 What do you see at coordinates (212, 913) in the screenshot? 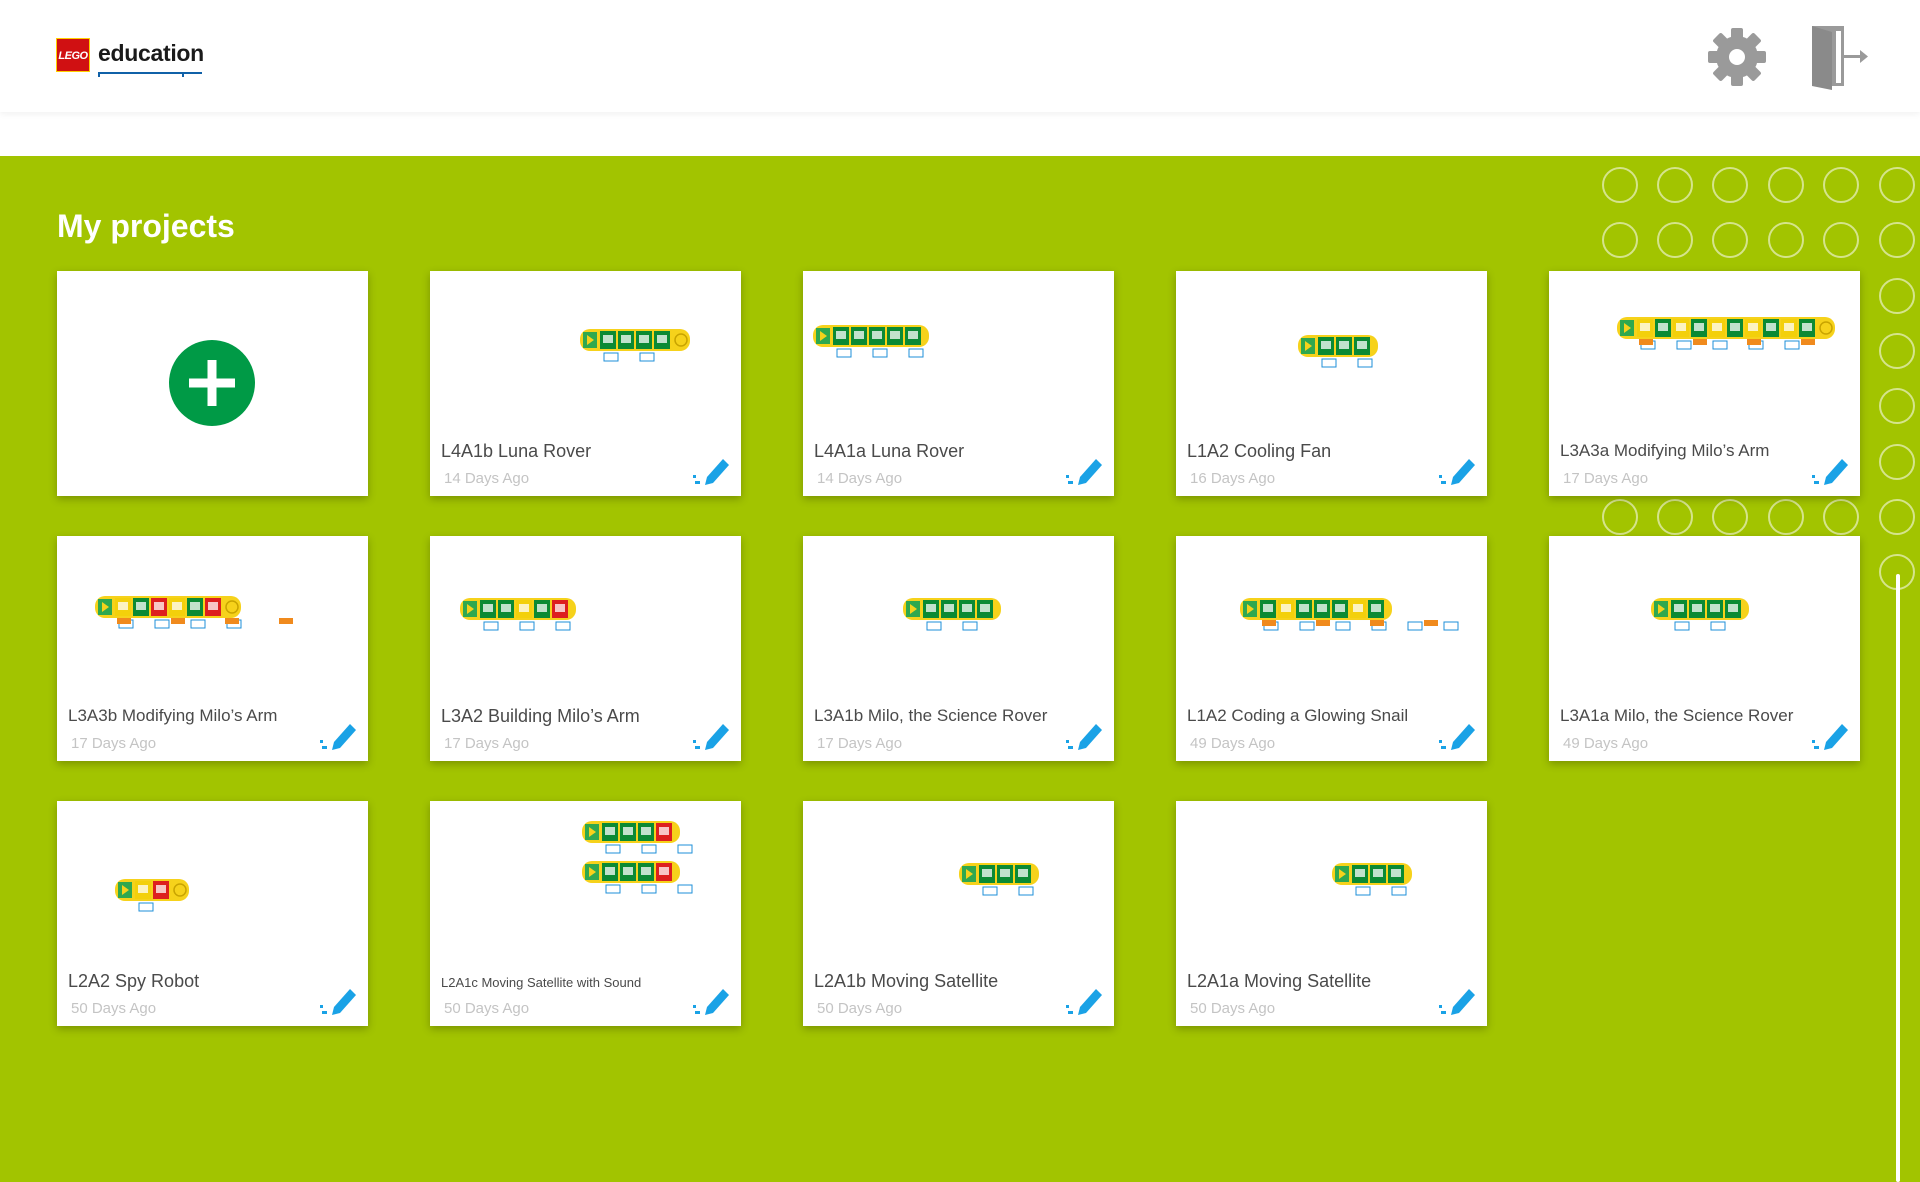
I see `project-card: L2A2 Spy Robot 50 Days Ago` at bounding box center [212, 913].